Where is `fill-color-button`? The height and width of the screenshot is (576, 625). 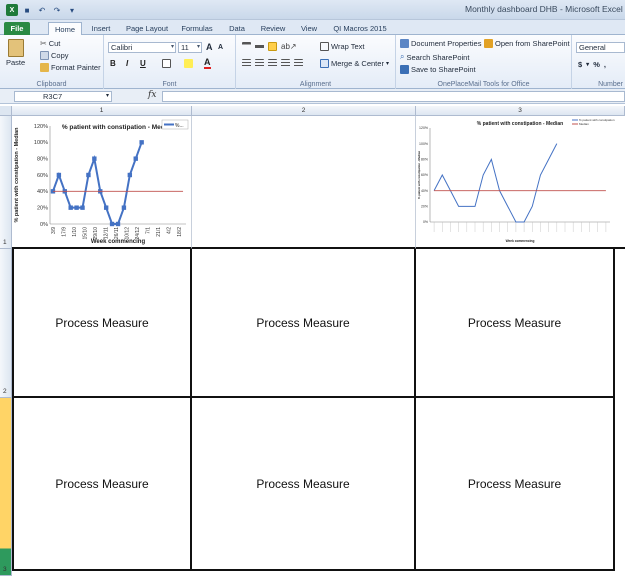
fill-color-button is located at coordinates (188, 63).